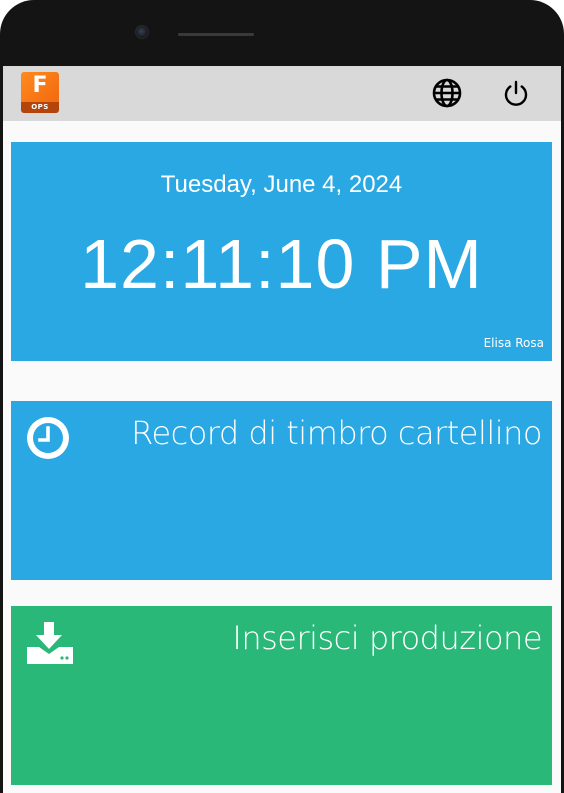 This screenshot has width=564, height=793. Describe the element at coordinates (142, 32) in the screenshot. I see `front-camera-icon` at that location.